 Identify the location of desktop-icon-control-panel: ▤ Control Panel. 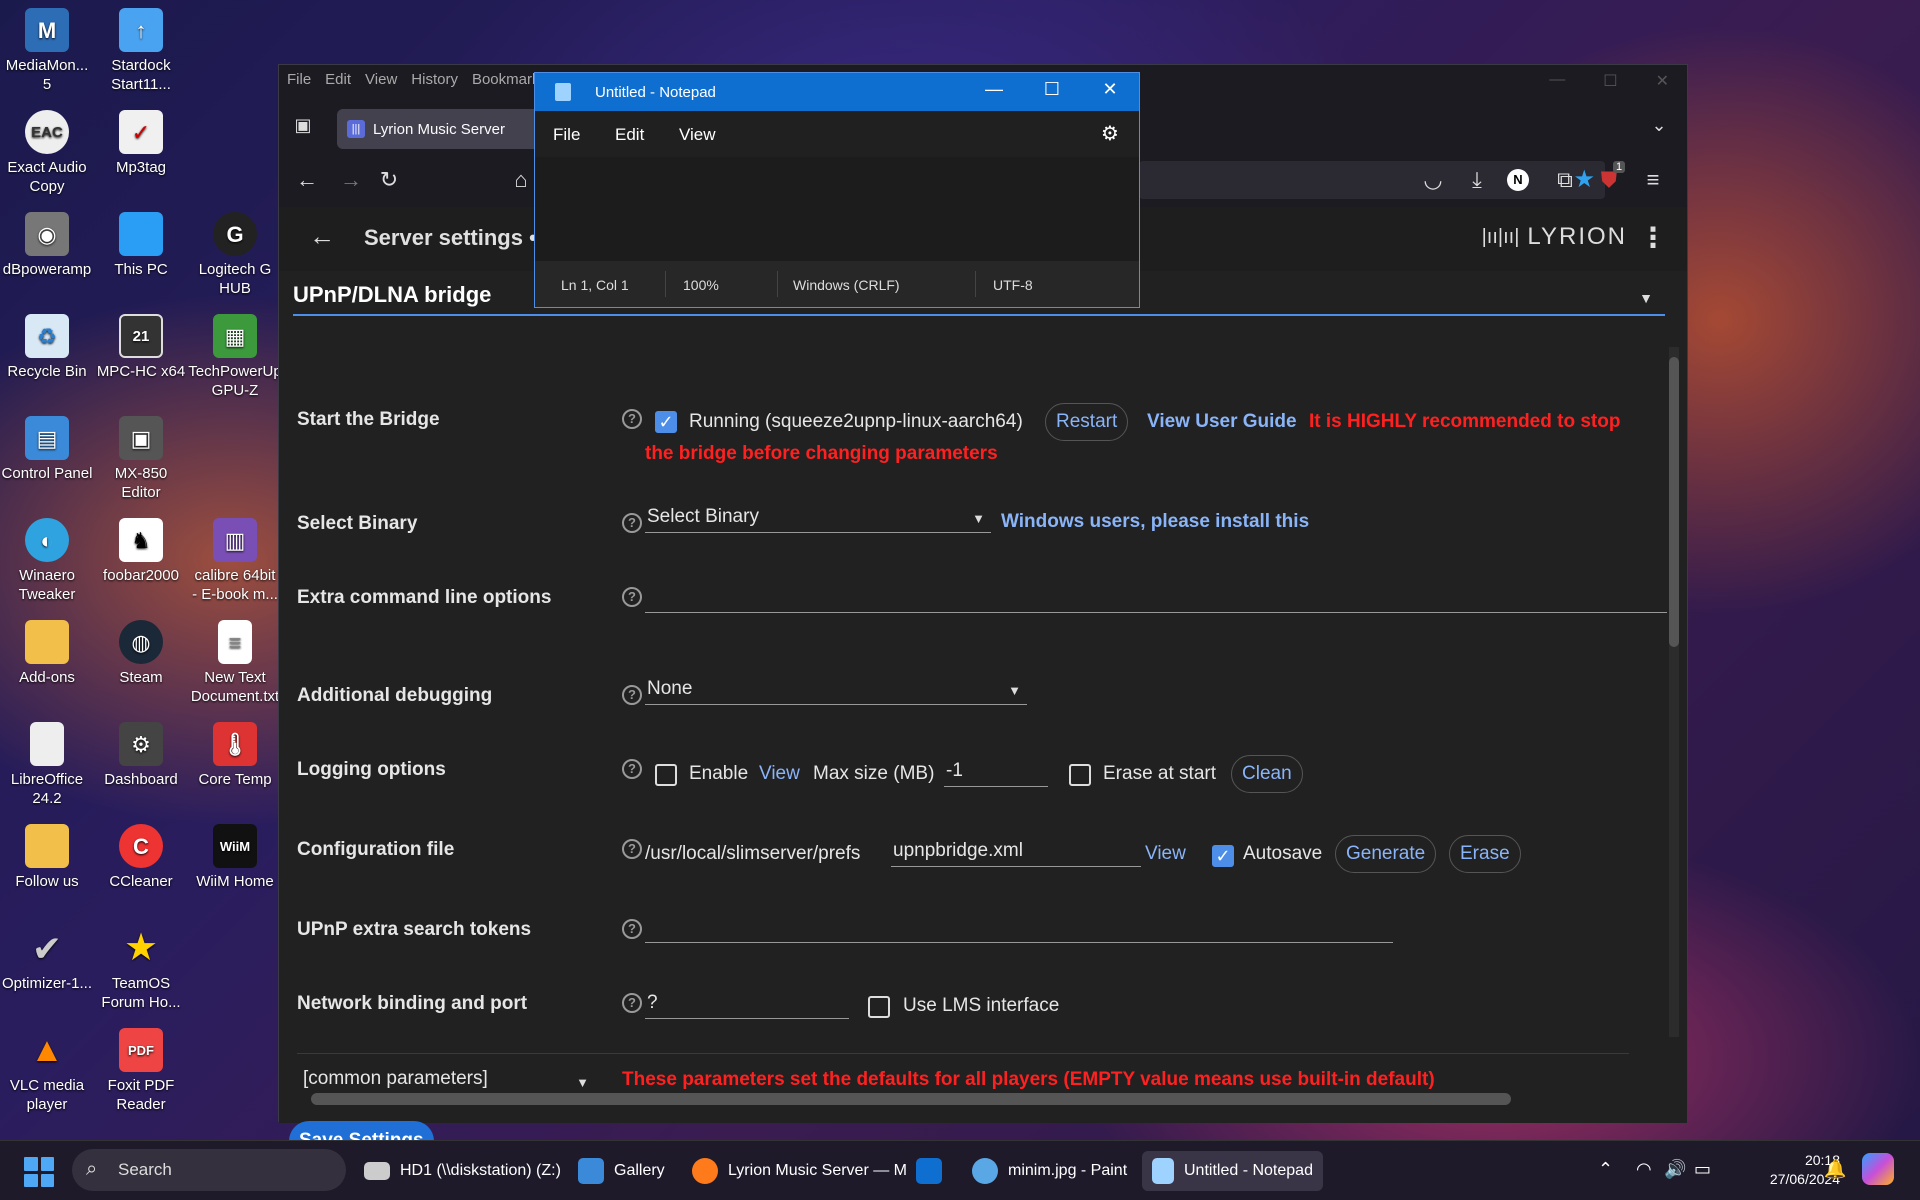
(47, 449).